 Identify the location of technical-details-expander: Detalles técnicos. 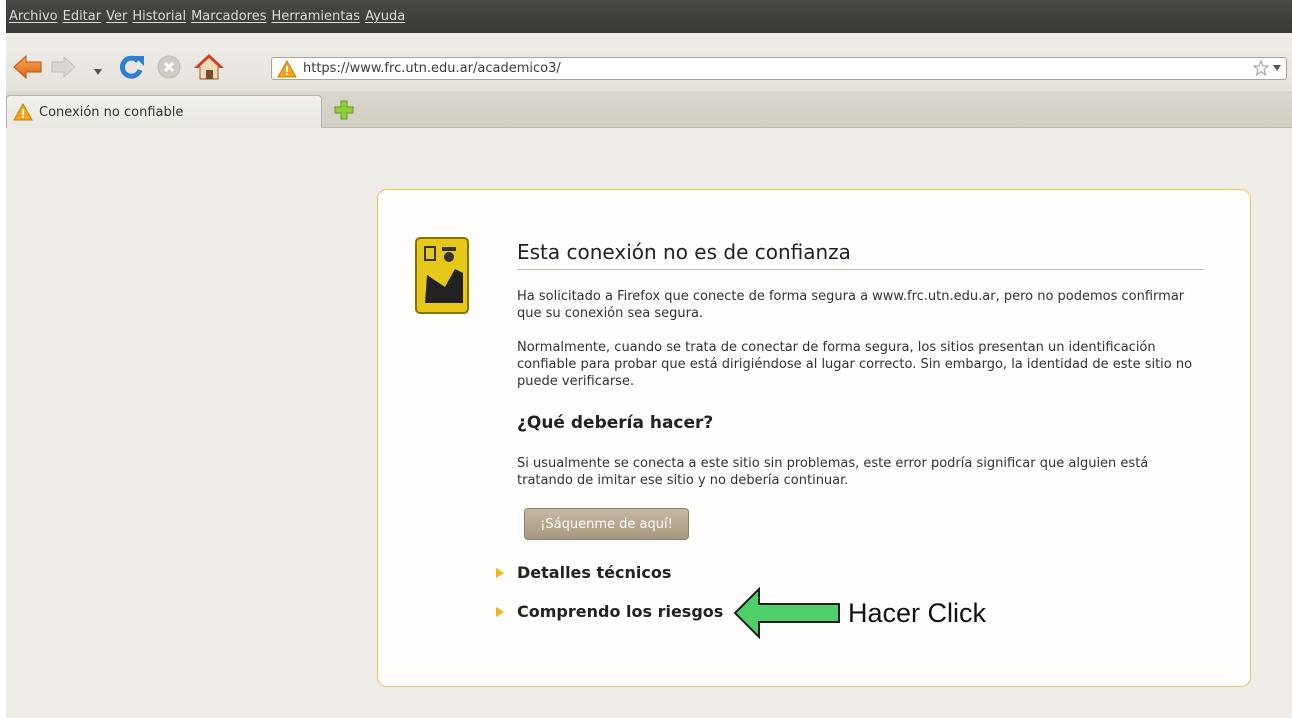
(583, 572).